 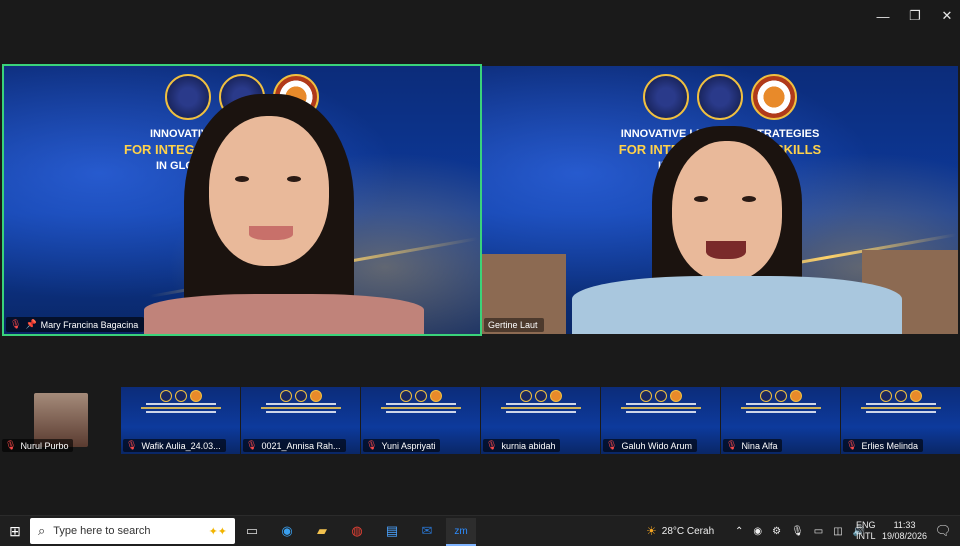 What do you see at coordinates (44, 445) in the screenshot?
I see `participant-name: Nurul Purbo` at bounding box center [44, 445].